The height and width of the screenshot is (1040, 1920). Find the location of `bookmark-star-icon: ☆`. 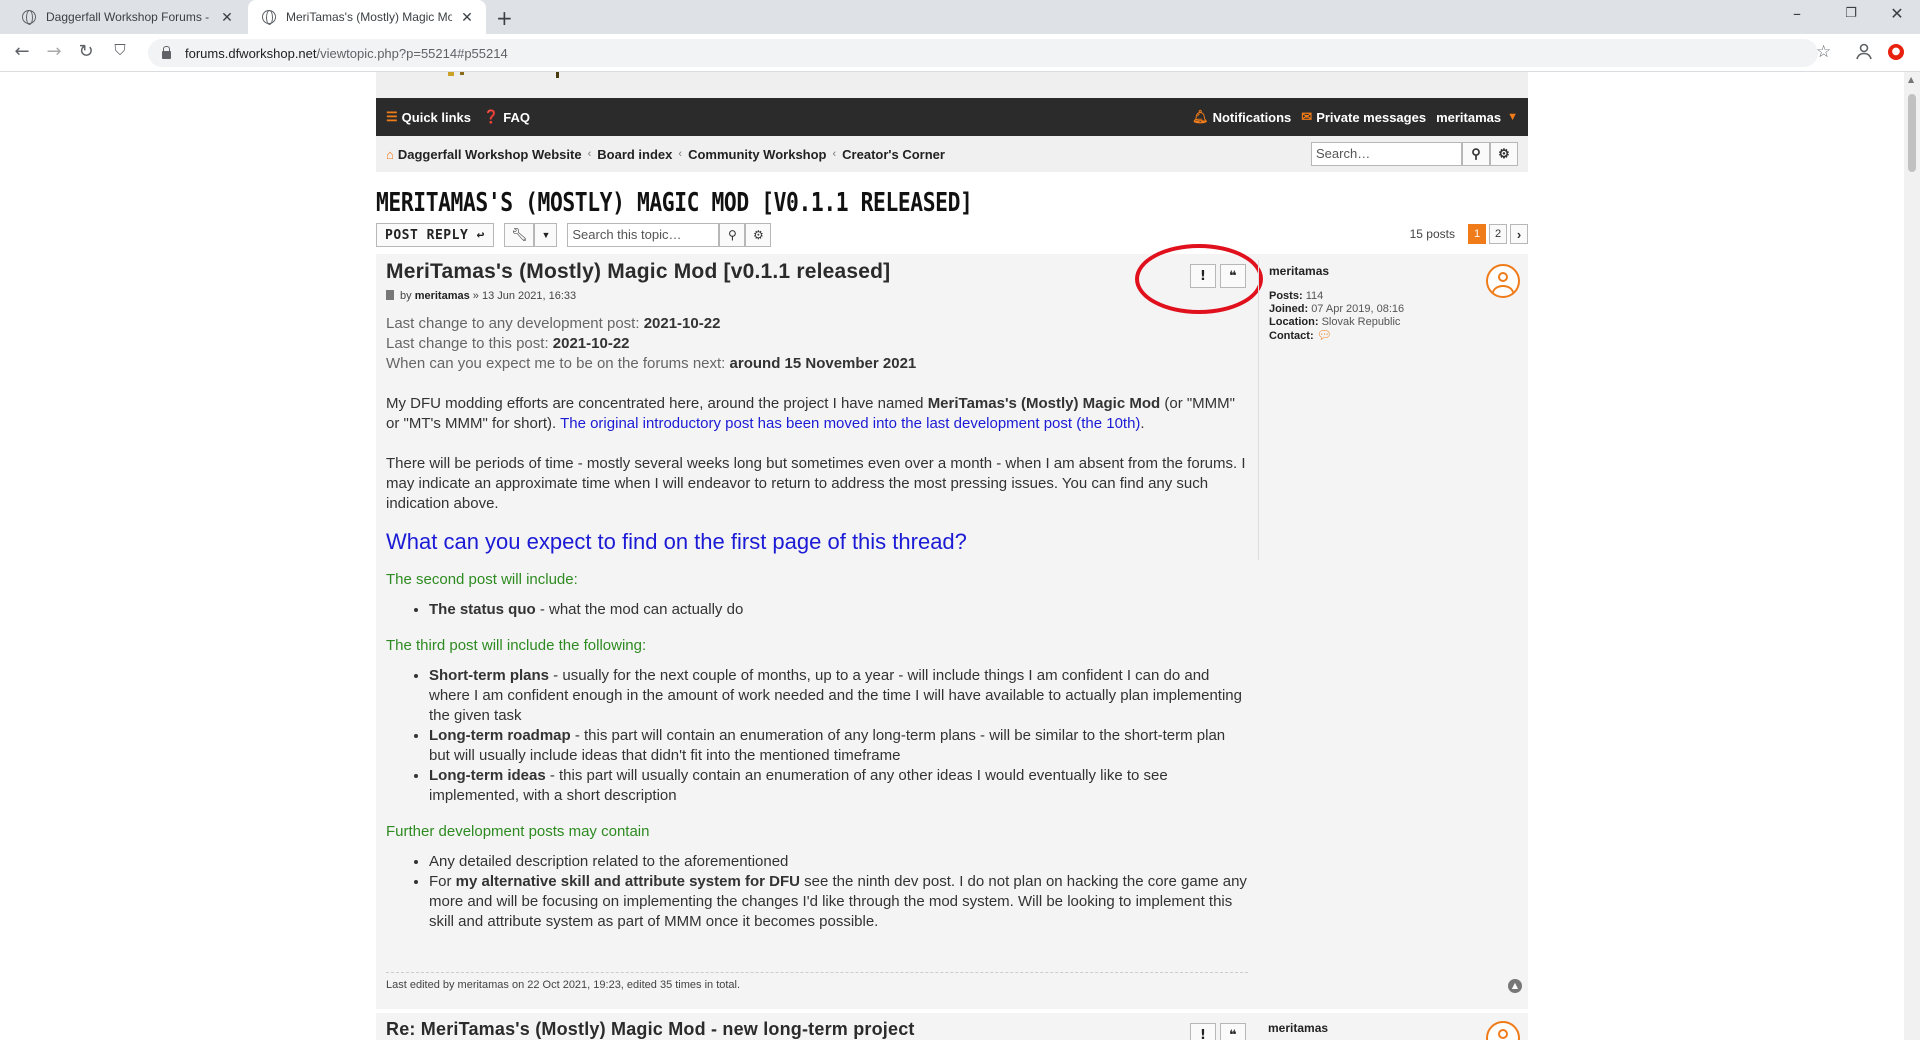

bookmark-star-icon: ☆ is located at coordinates (1823, 52).